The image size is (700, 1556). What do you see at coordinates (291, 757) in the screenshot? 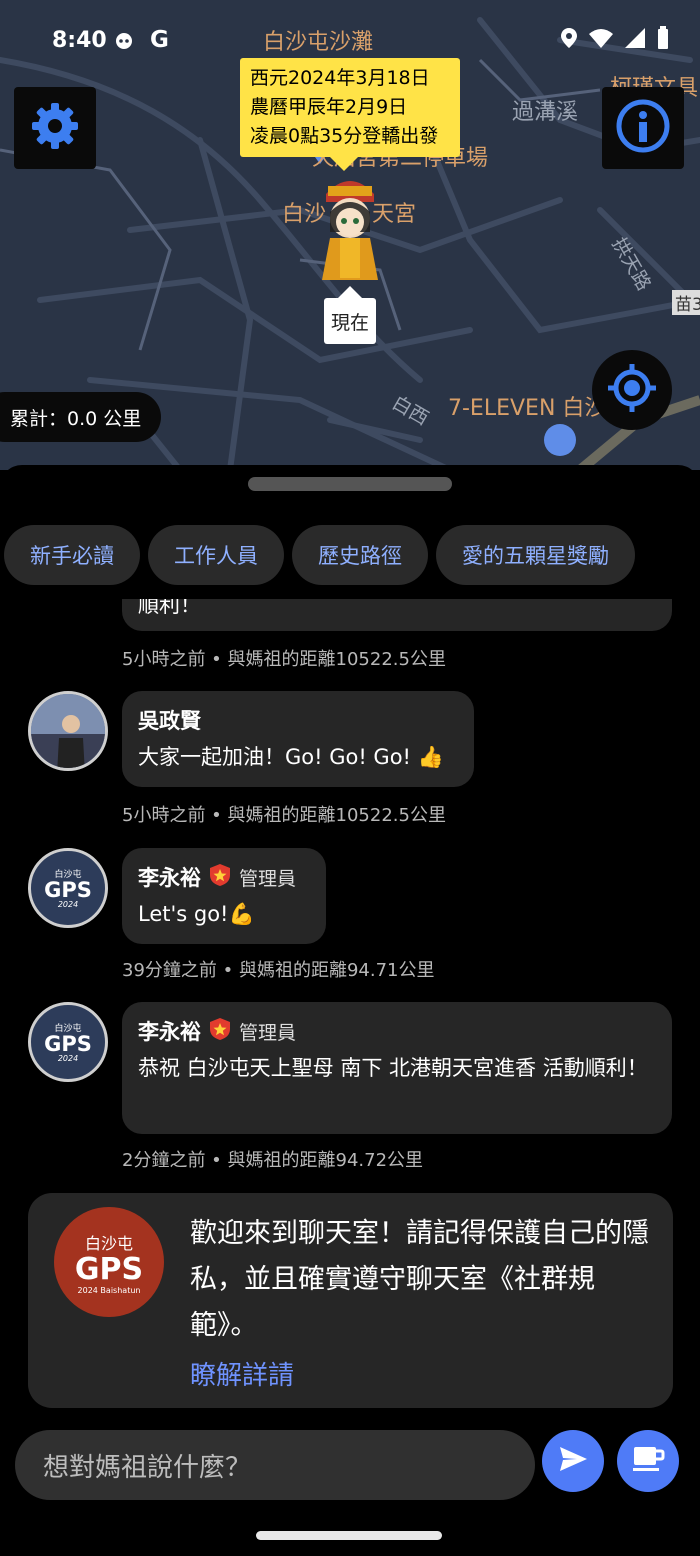
I see `message-text: 大家一起加油！Go! Go! Go! 👍` at bounding box center [291, 757].